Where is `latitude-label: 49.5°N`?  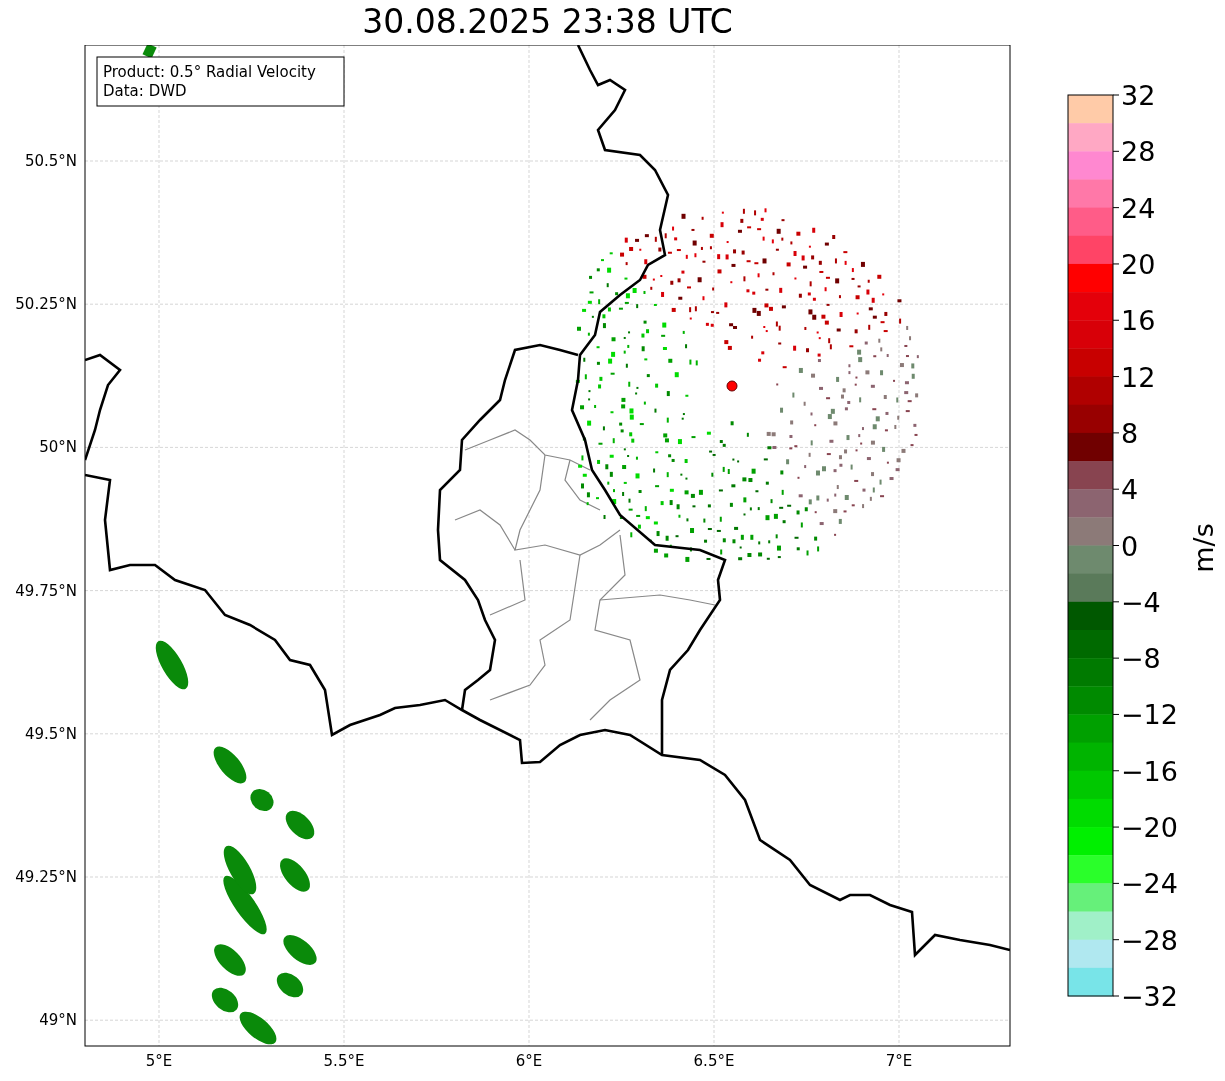 latitude-label: 49.5°N is located at coordinates (50, 733).